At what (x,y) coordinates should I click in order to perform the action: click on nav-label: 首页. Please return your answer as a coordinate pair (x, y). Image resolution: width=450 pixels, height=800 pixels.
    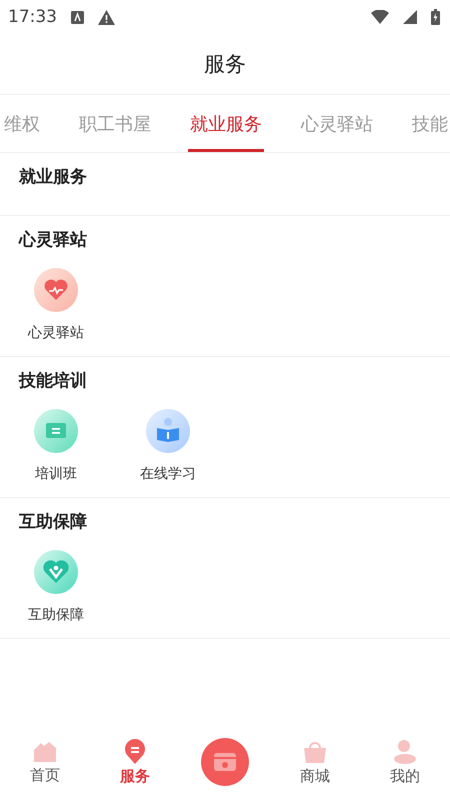
    Looking at the image, I should click on (45, 775).